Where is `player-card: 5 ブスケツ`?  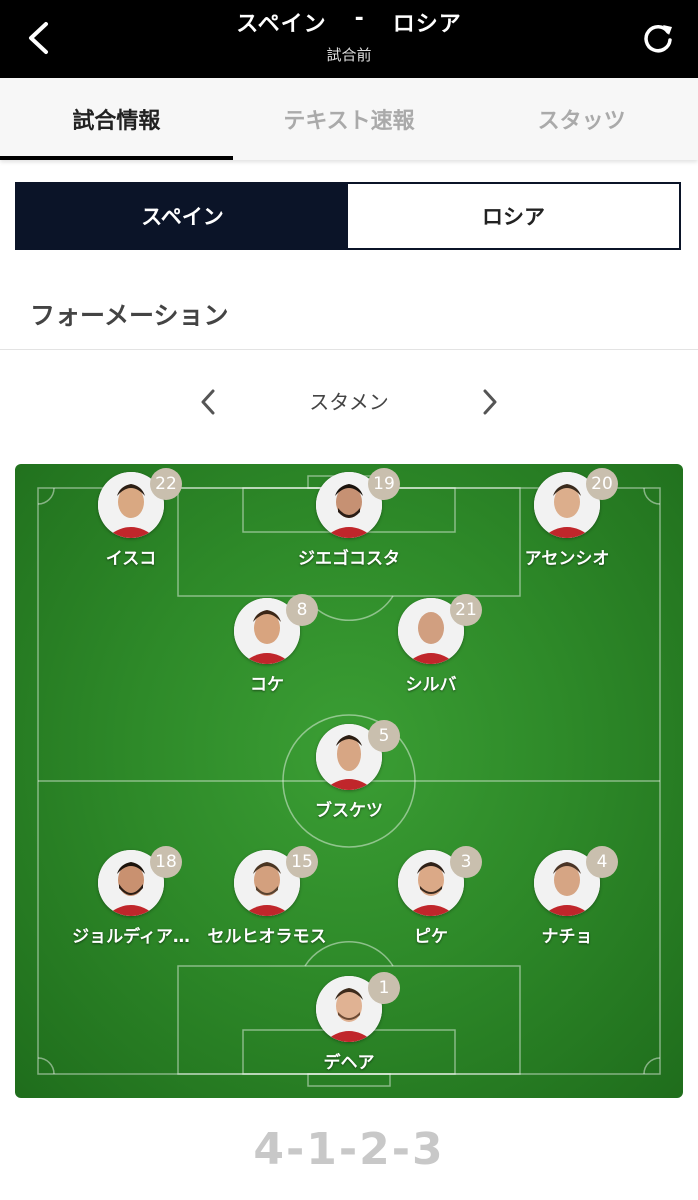
player-card: 5 ブスケツ is located at coordinates (349, 770).